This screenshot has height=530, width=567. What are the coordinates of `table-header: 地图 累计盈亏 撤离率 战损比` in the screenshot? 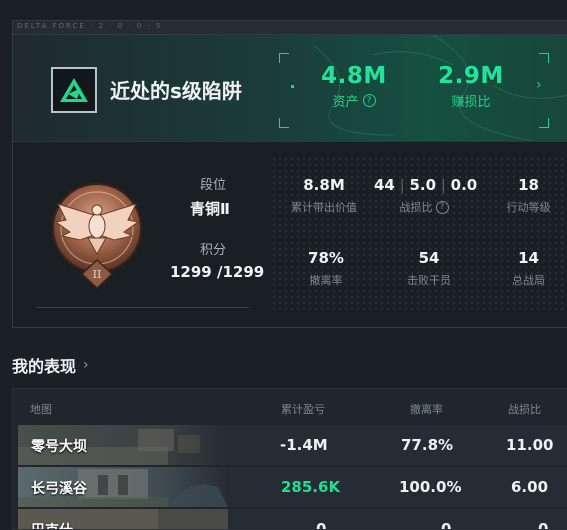 It's located at (290, 407).